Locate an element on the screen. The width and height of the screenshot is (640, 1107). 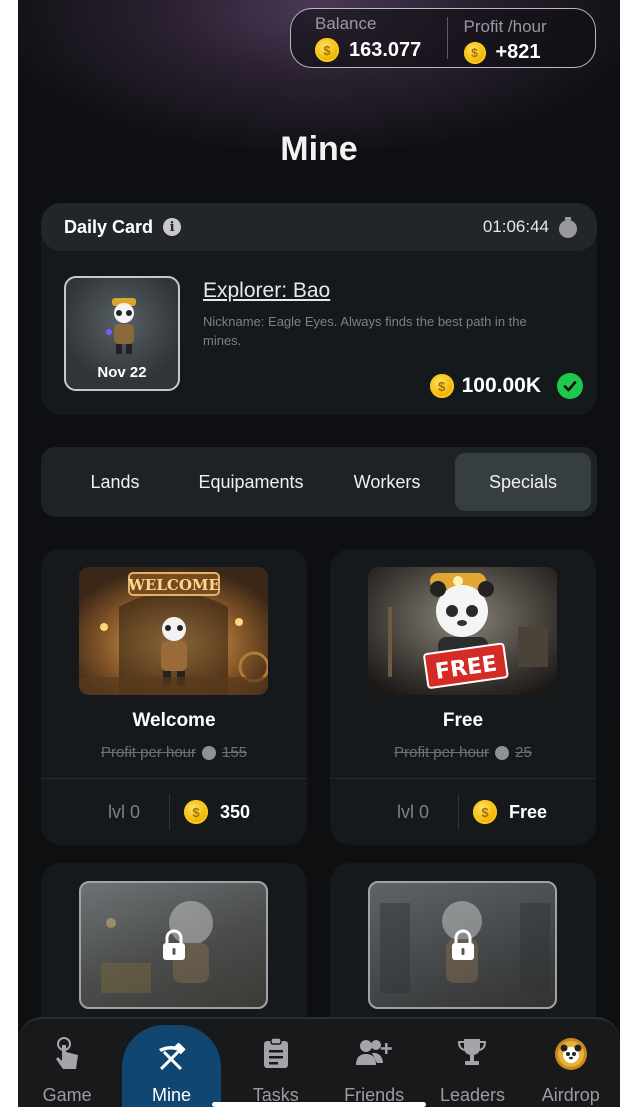
tab-workers: Workers is located at coordinates (387, 482).